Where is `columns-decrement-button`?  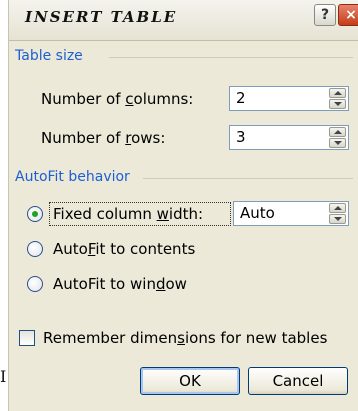 columns-decrement-button is located at coordinates (337, 104).